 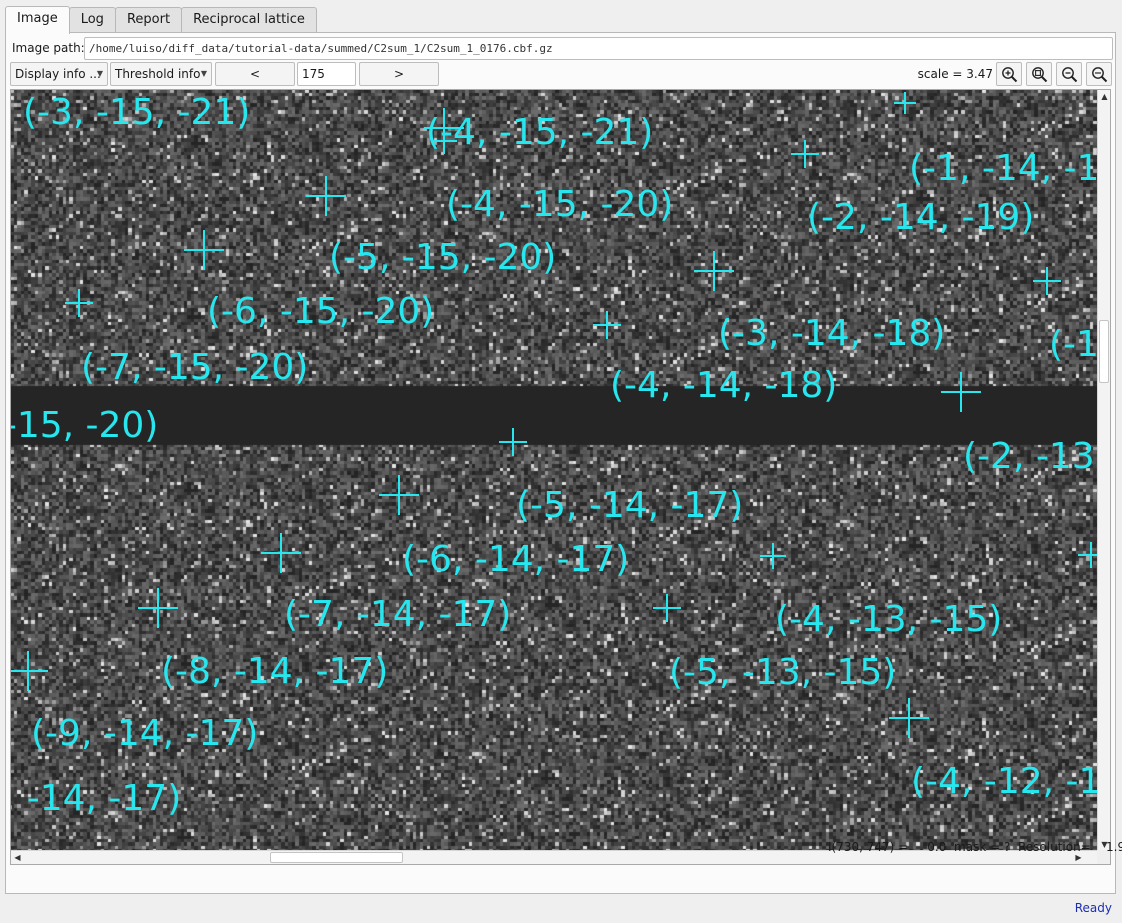 I want to click on reflection-marker: (-2, -13, -16), so click(x=1019, y=424).